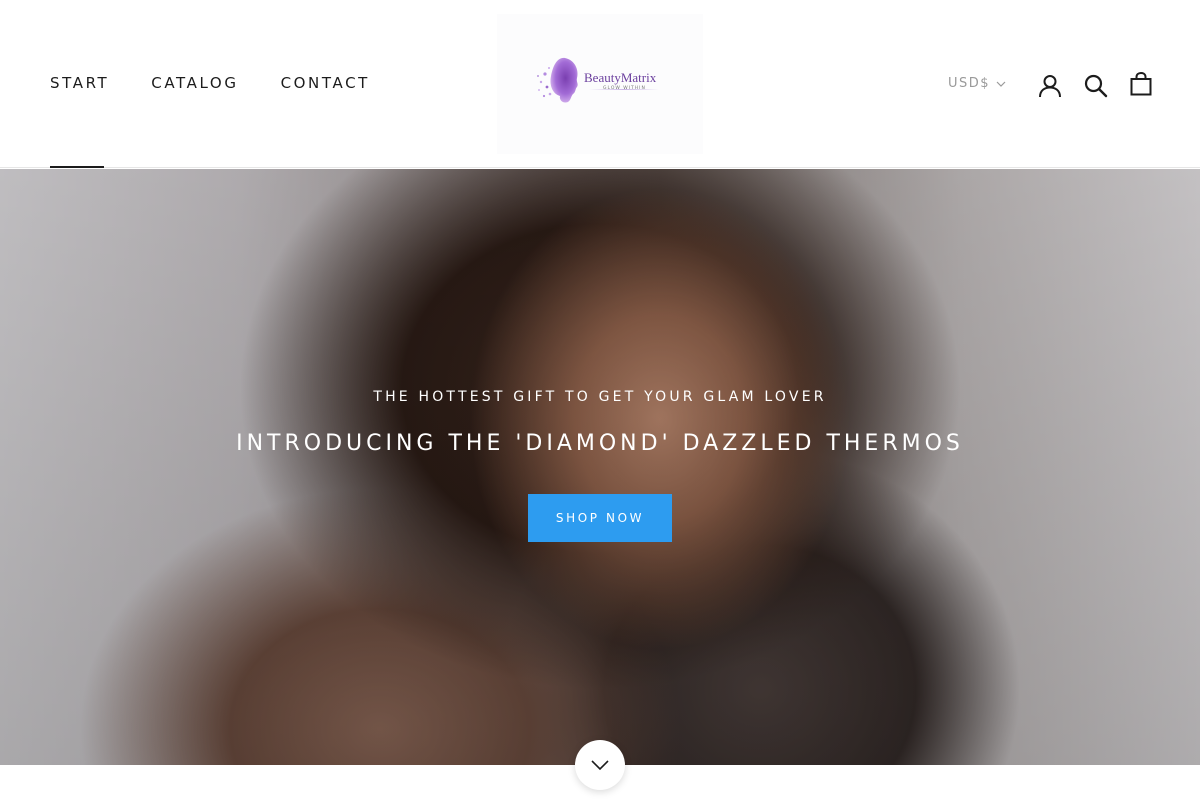 The height and width of the screenshot is (800, 1200). I want to click on main-nav: START CATALOG CONTACT, so click(210, 83).